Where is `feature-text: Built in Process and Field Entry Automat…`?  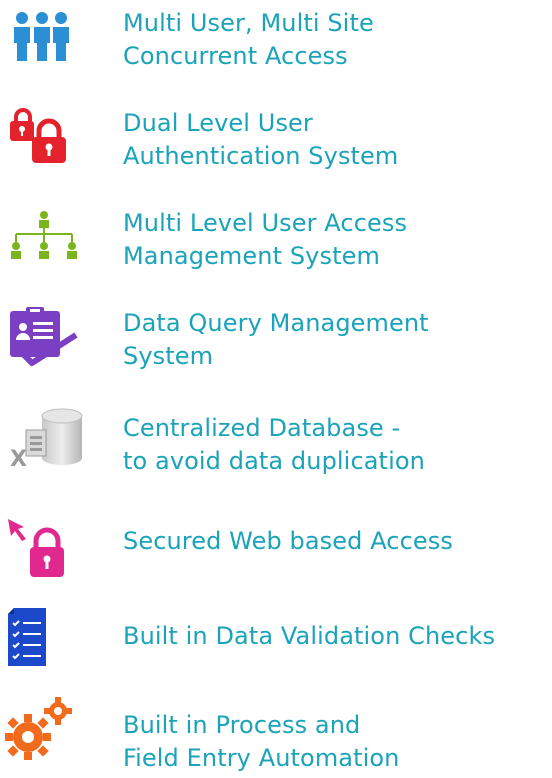
feature-text: Built in Process and Field Entry Automat… is located at coordinates (261, 742).